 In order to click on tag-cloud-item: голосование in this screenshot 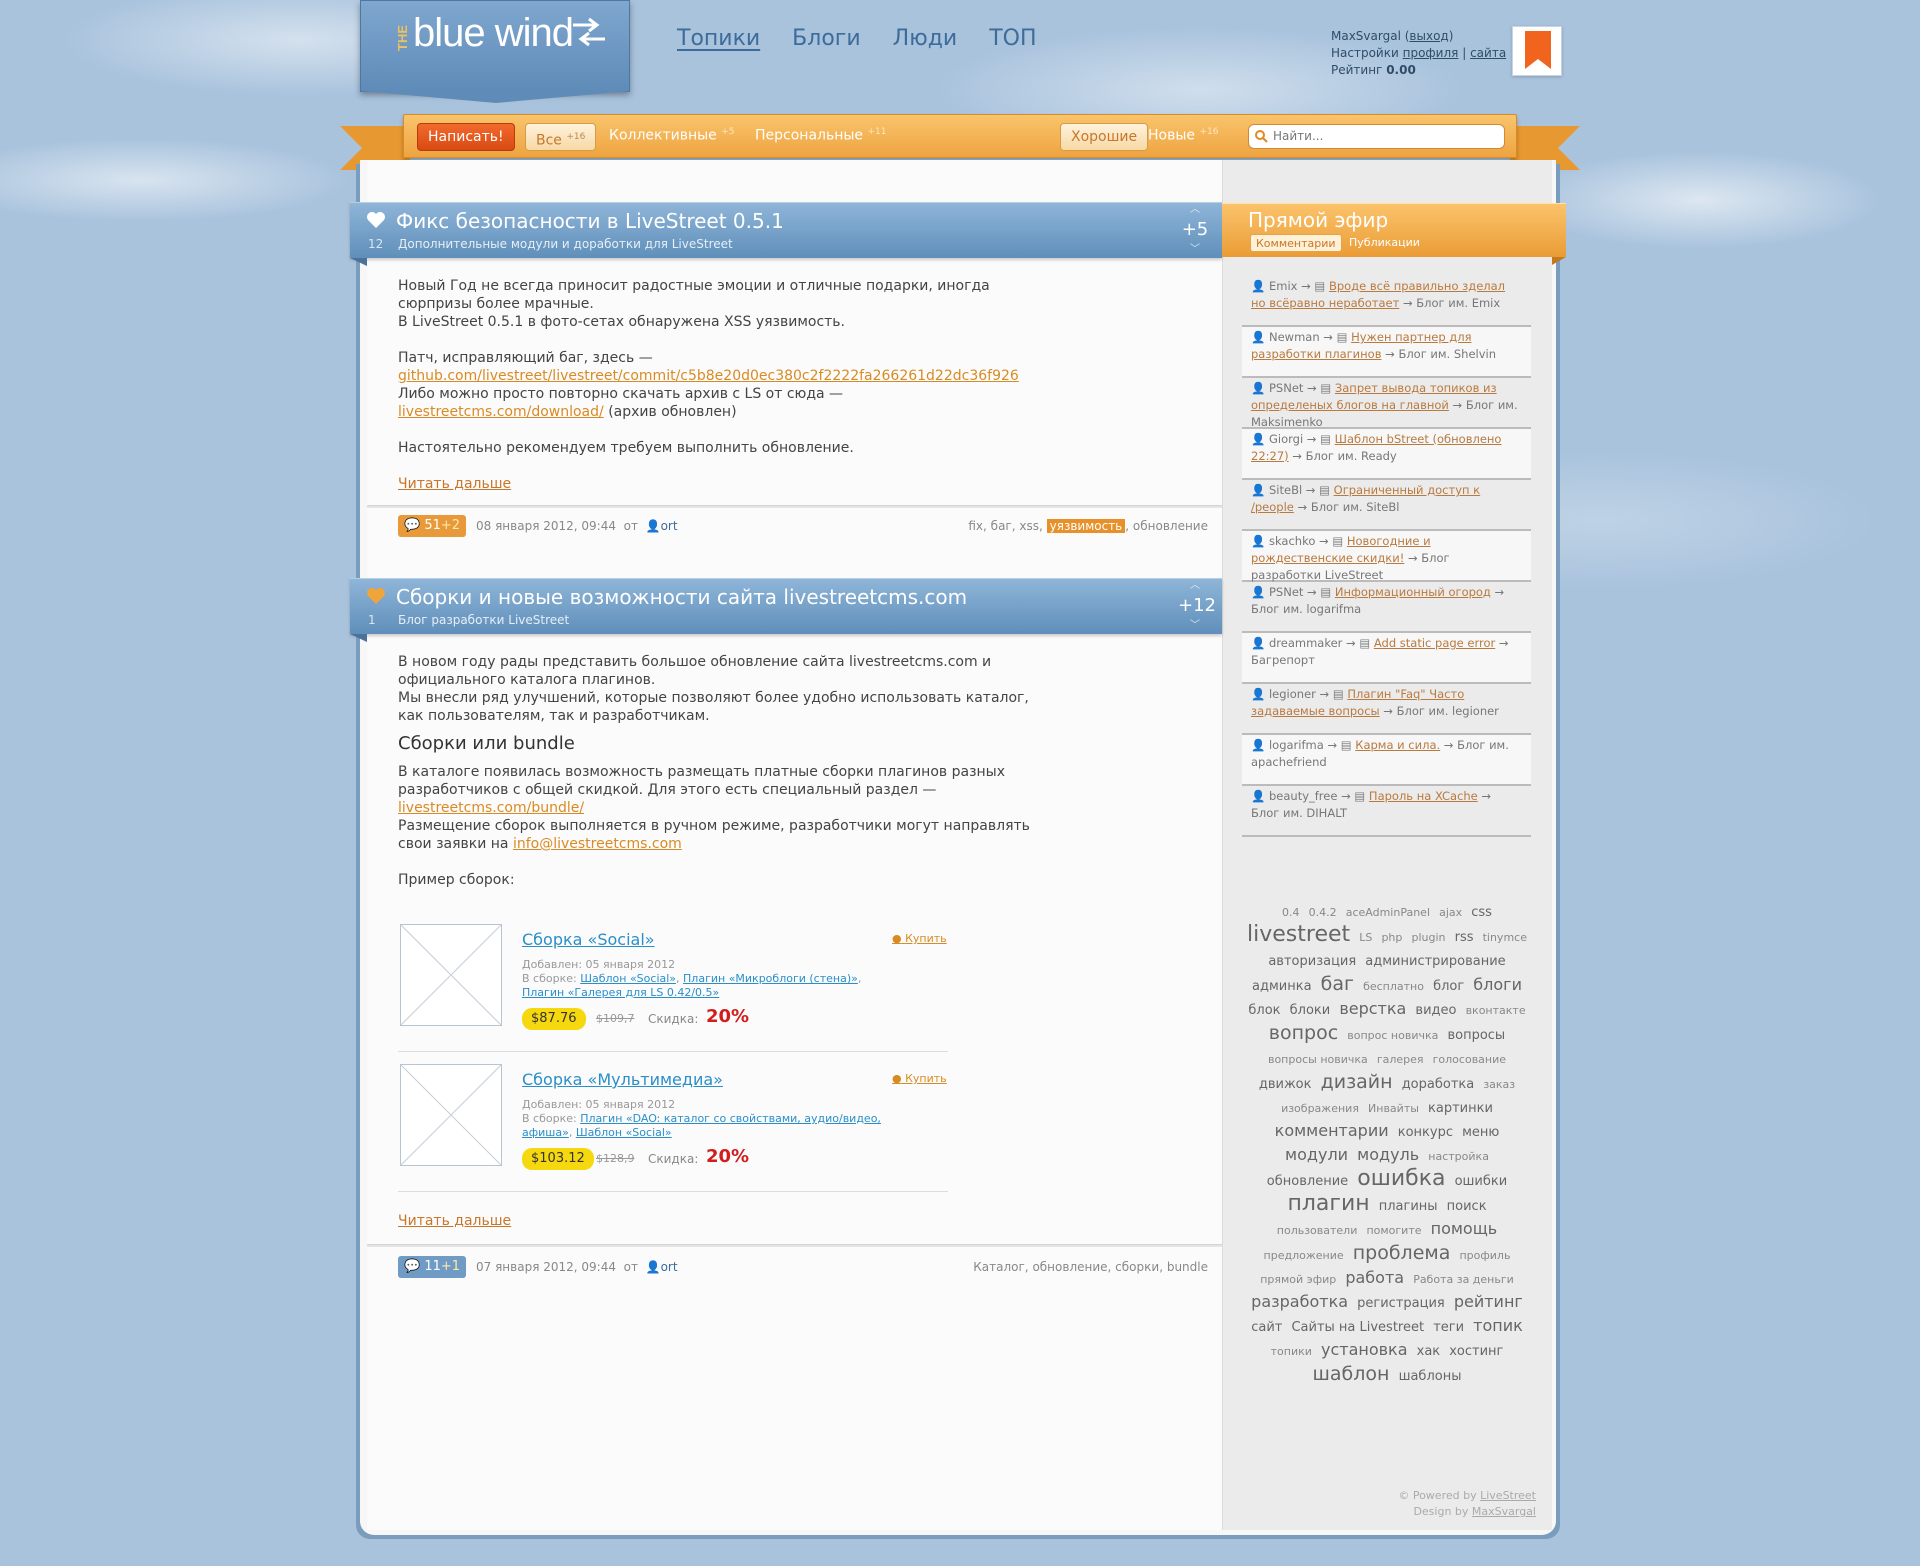, I will do `click(1469, 1059)`.